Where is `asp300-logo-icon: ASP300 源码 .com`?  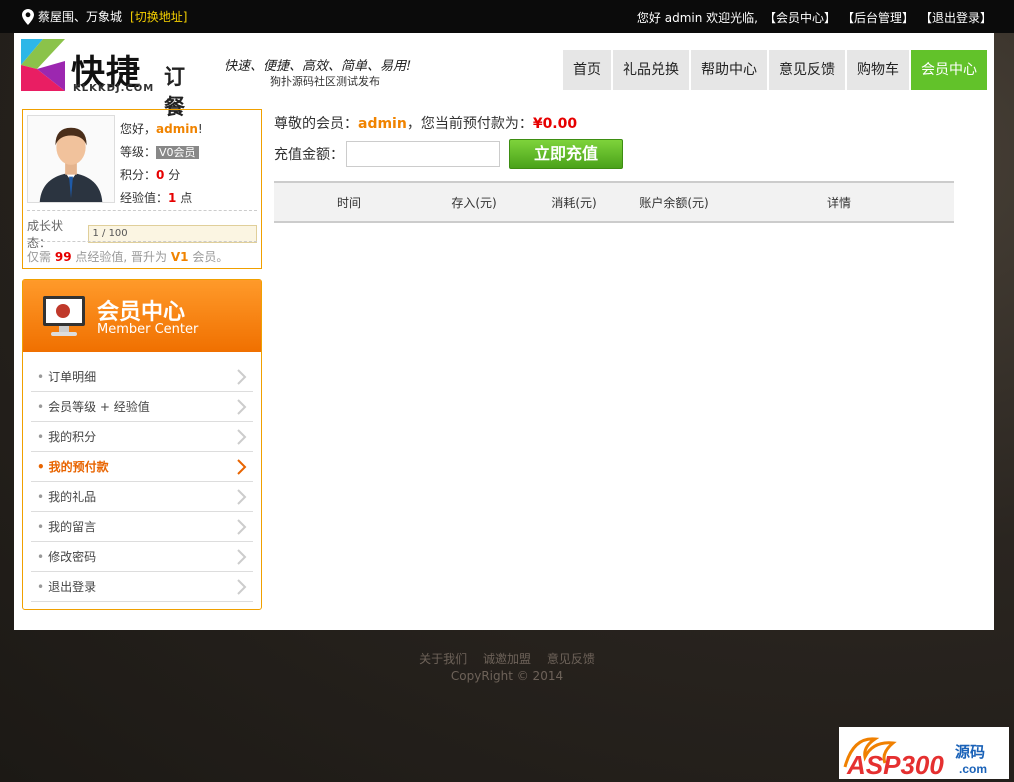
asp300-logo-icon: ASP300 源码 .com is located at coordinates (915, 758).